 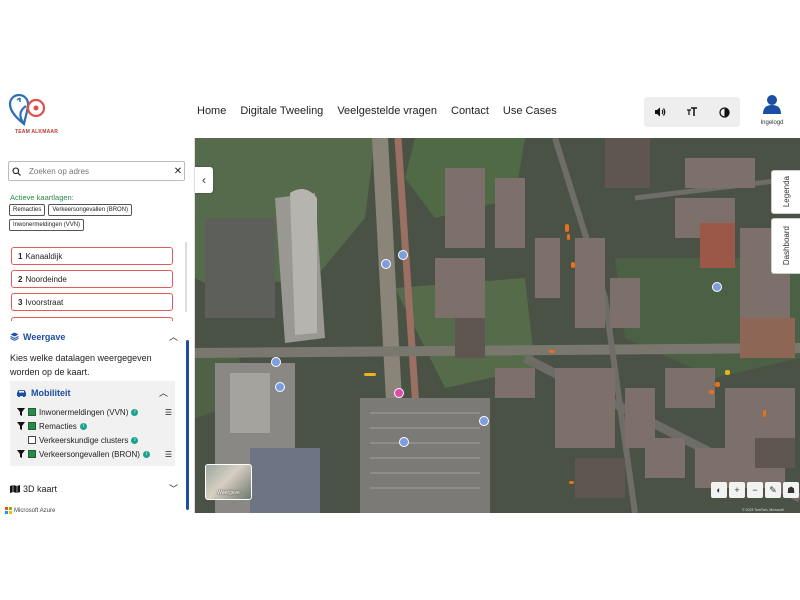 I want to click on results-scrollbar, so click(x=186, y=277).